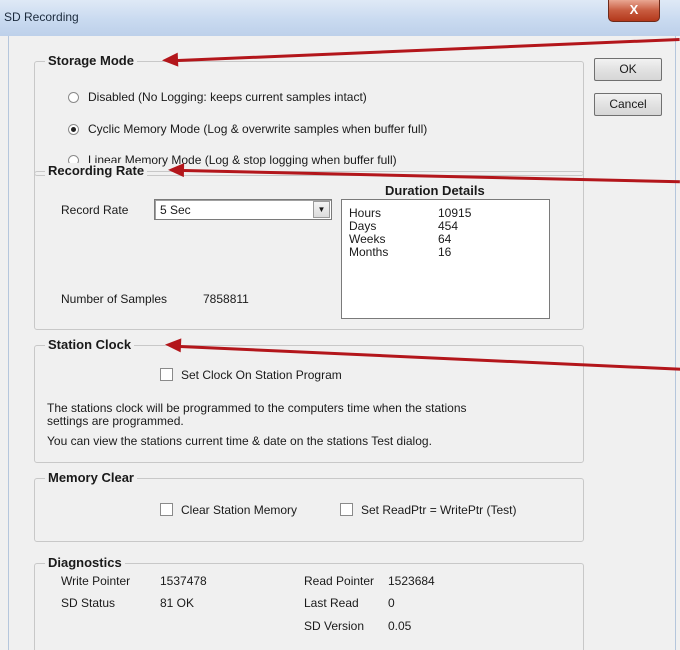  What do you see at coordinates (85, 562) in the screenshot?
I see `diagnostics-title: Diagnostics` at bounding box center [85, 562].